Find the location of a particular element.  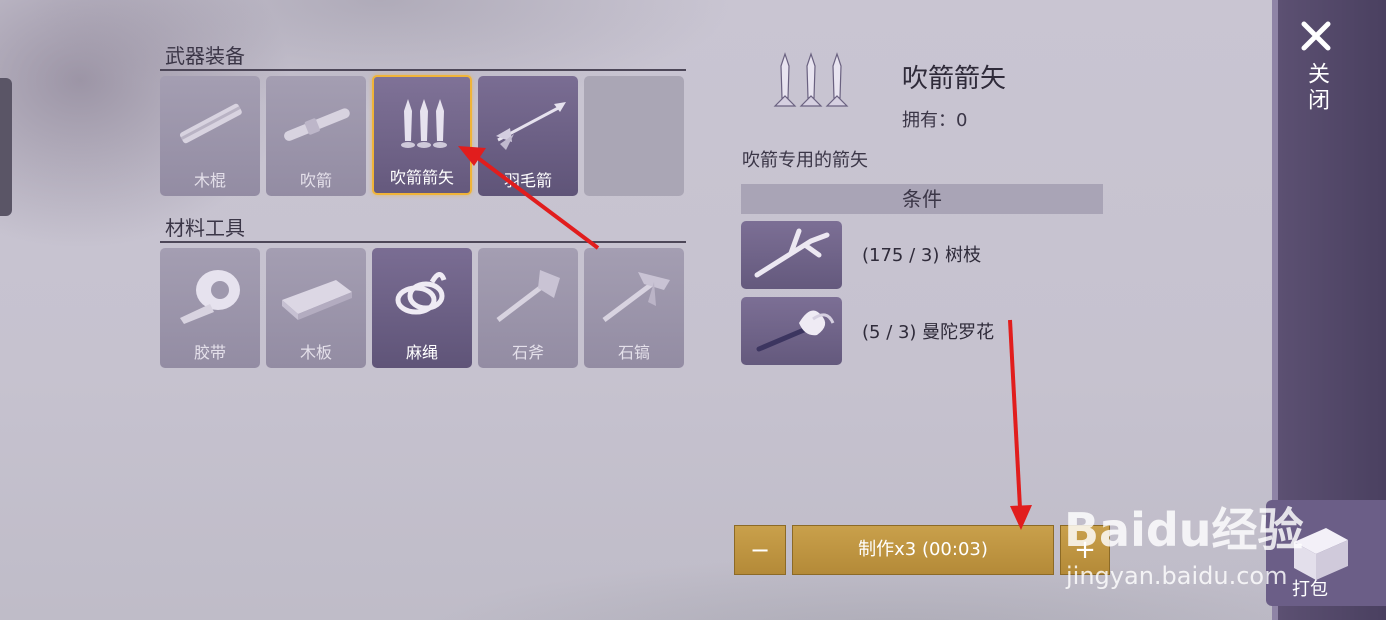

watermark-brand: Baidu经验 is located at coordinates (1184, 530).